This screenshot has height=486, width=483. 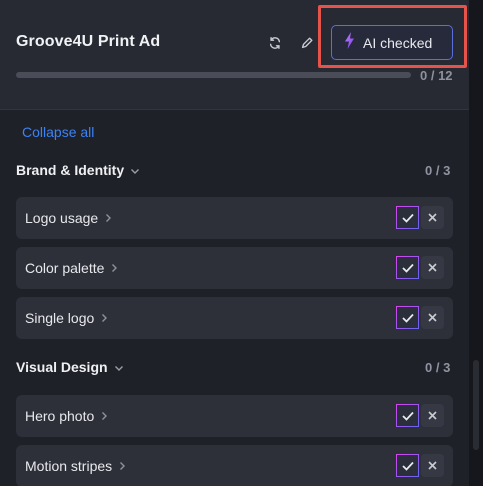 I want to click on section-title: Brand & Identity, so click(x=70, y=170).